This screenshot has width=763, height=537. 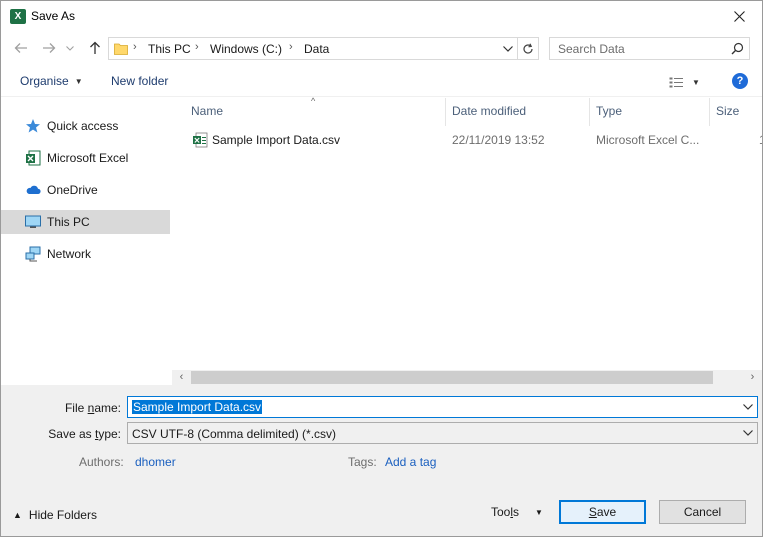 I want to click on save-as-type-dropdown-button, so click(x=748, y=433).